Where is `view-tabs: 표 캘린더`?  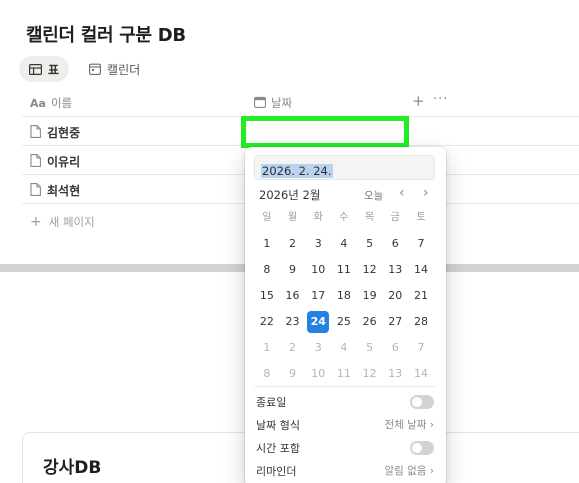 view-tabs: 표 캘린더 is located at coordinates (84, 69).